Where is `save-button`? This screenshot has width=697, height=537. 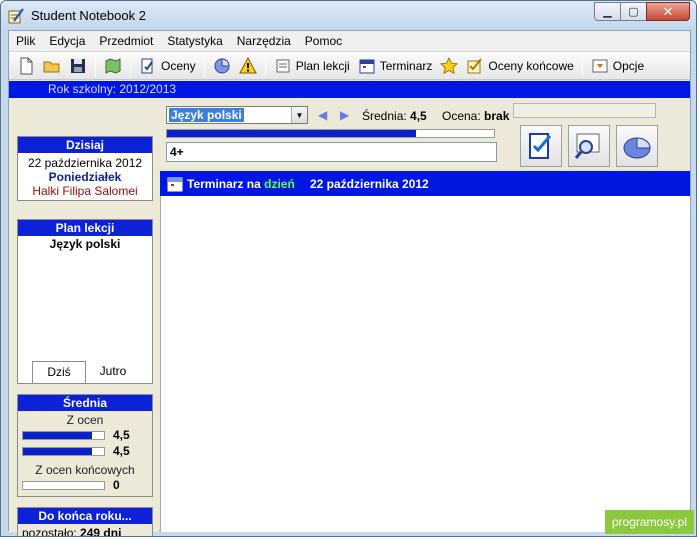 save-button is located at coordinates (78, 66).